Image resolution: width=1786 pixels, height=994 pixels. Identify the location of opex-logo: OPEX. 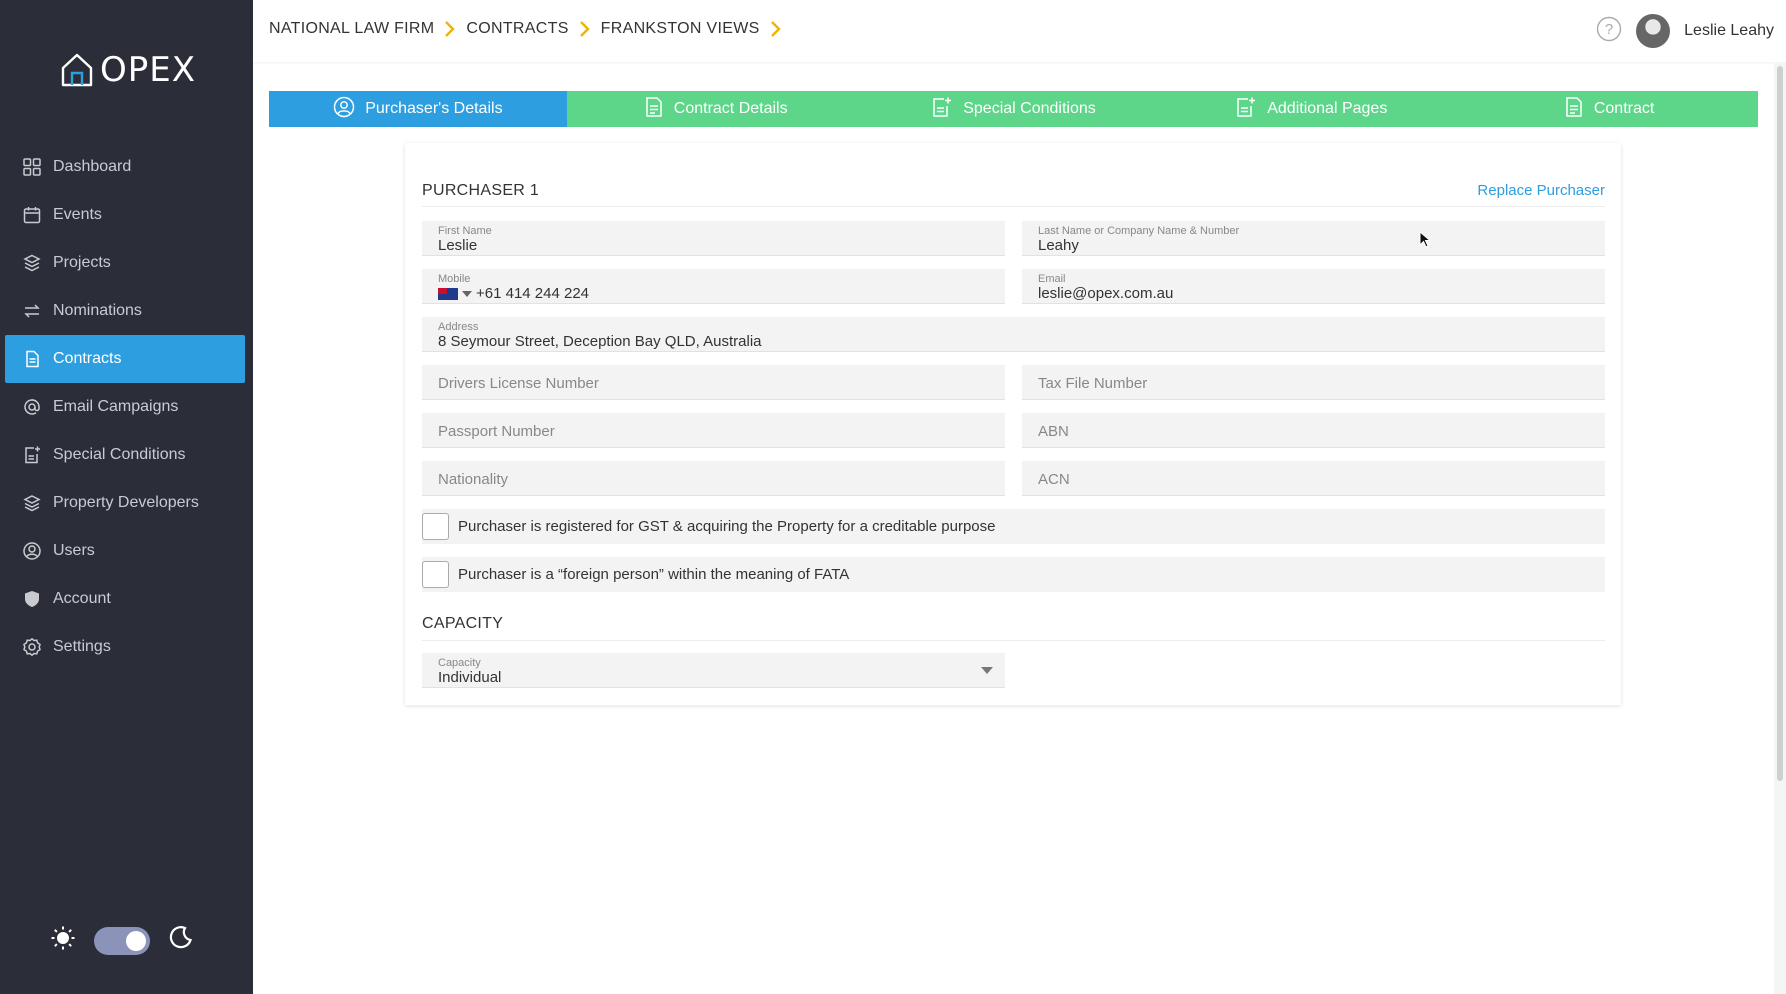
(127, 70).